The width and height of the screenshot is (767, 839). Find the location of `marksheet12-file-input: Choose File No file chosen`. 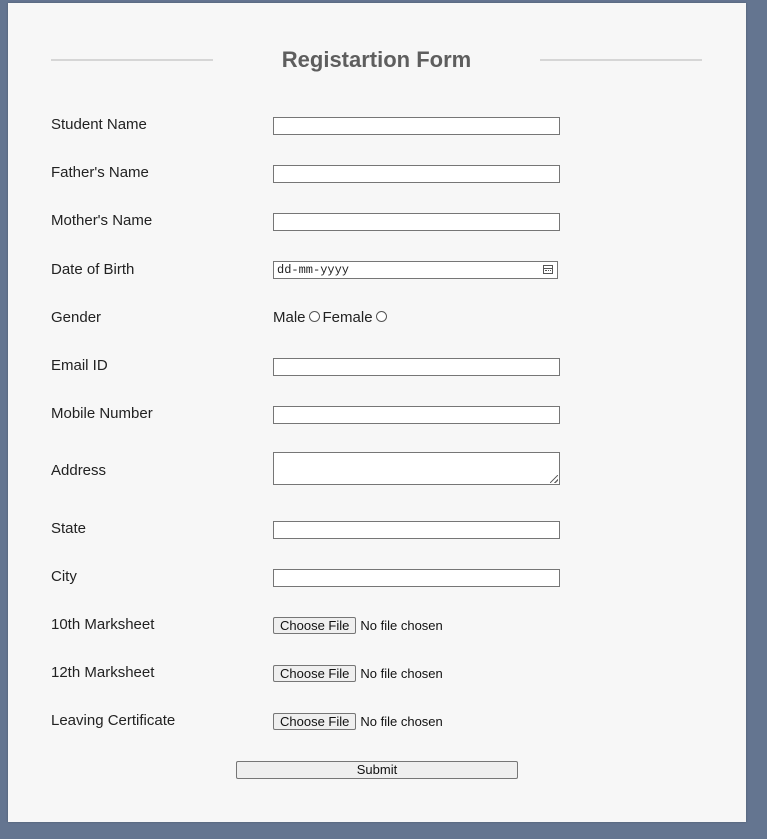

marksheet12-file-input: Choose File No file chosen is located at coordinates (358, 673).